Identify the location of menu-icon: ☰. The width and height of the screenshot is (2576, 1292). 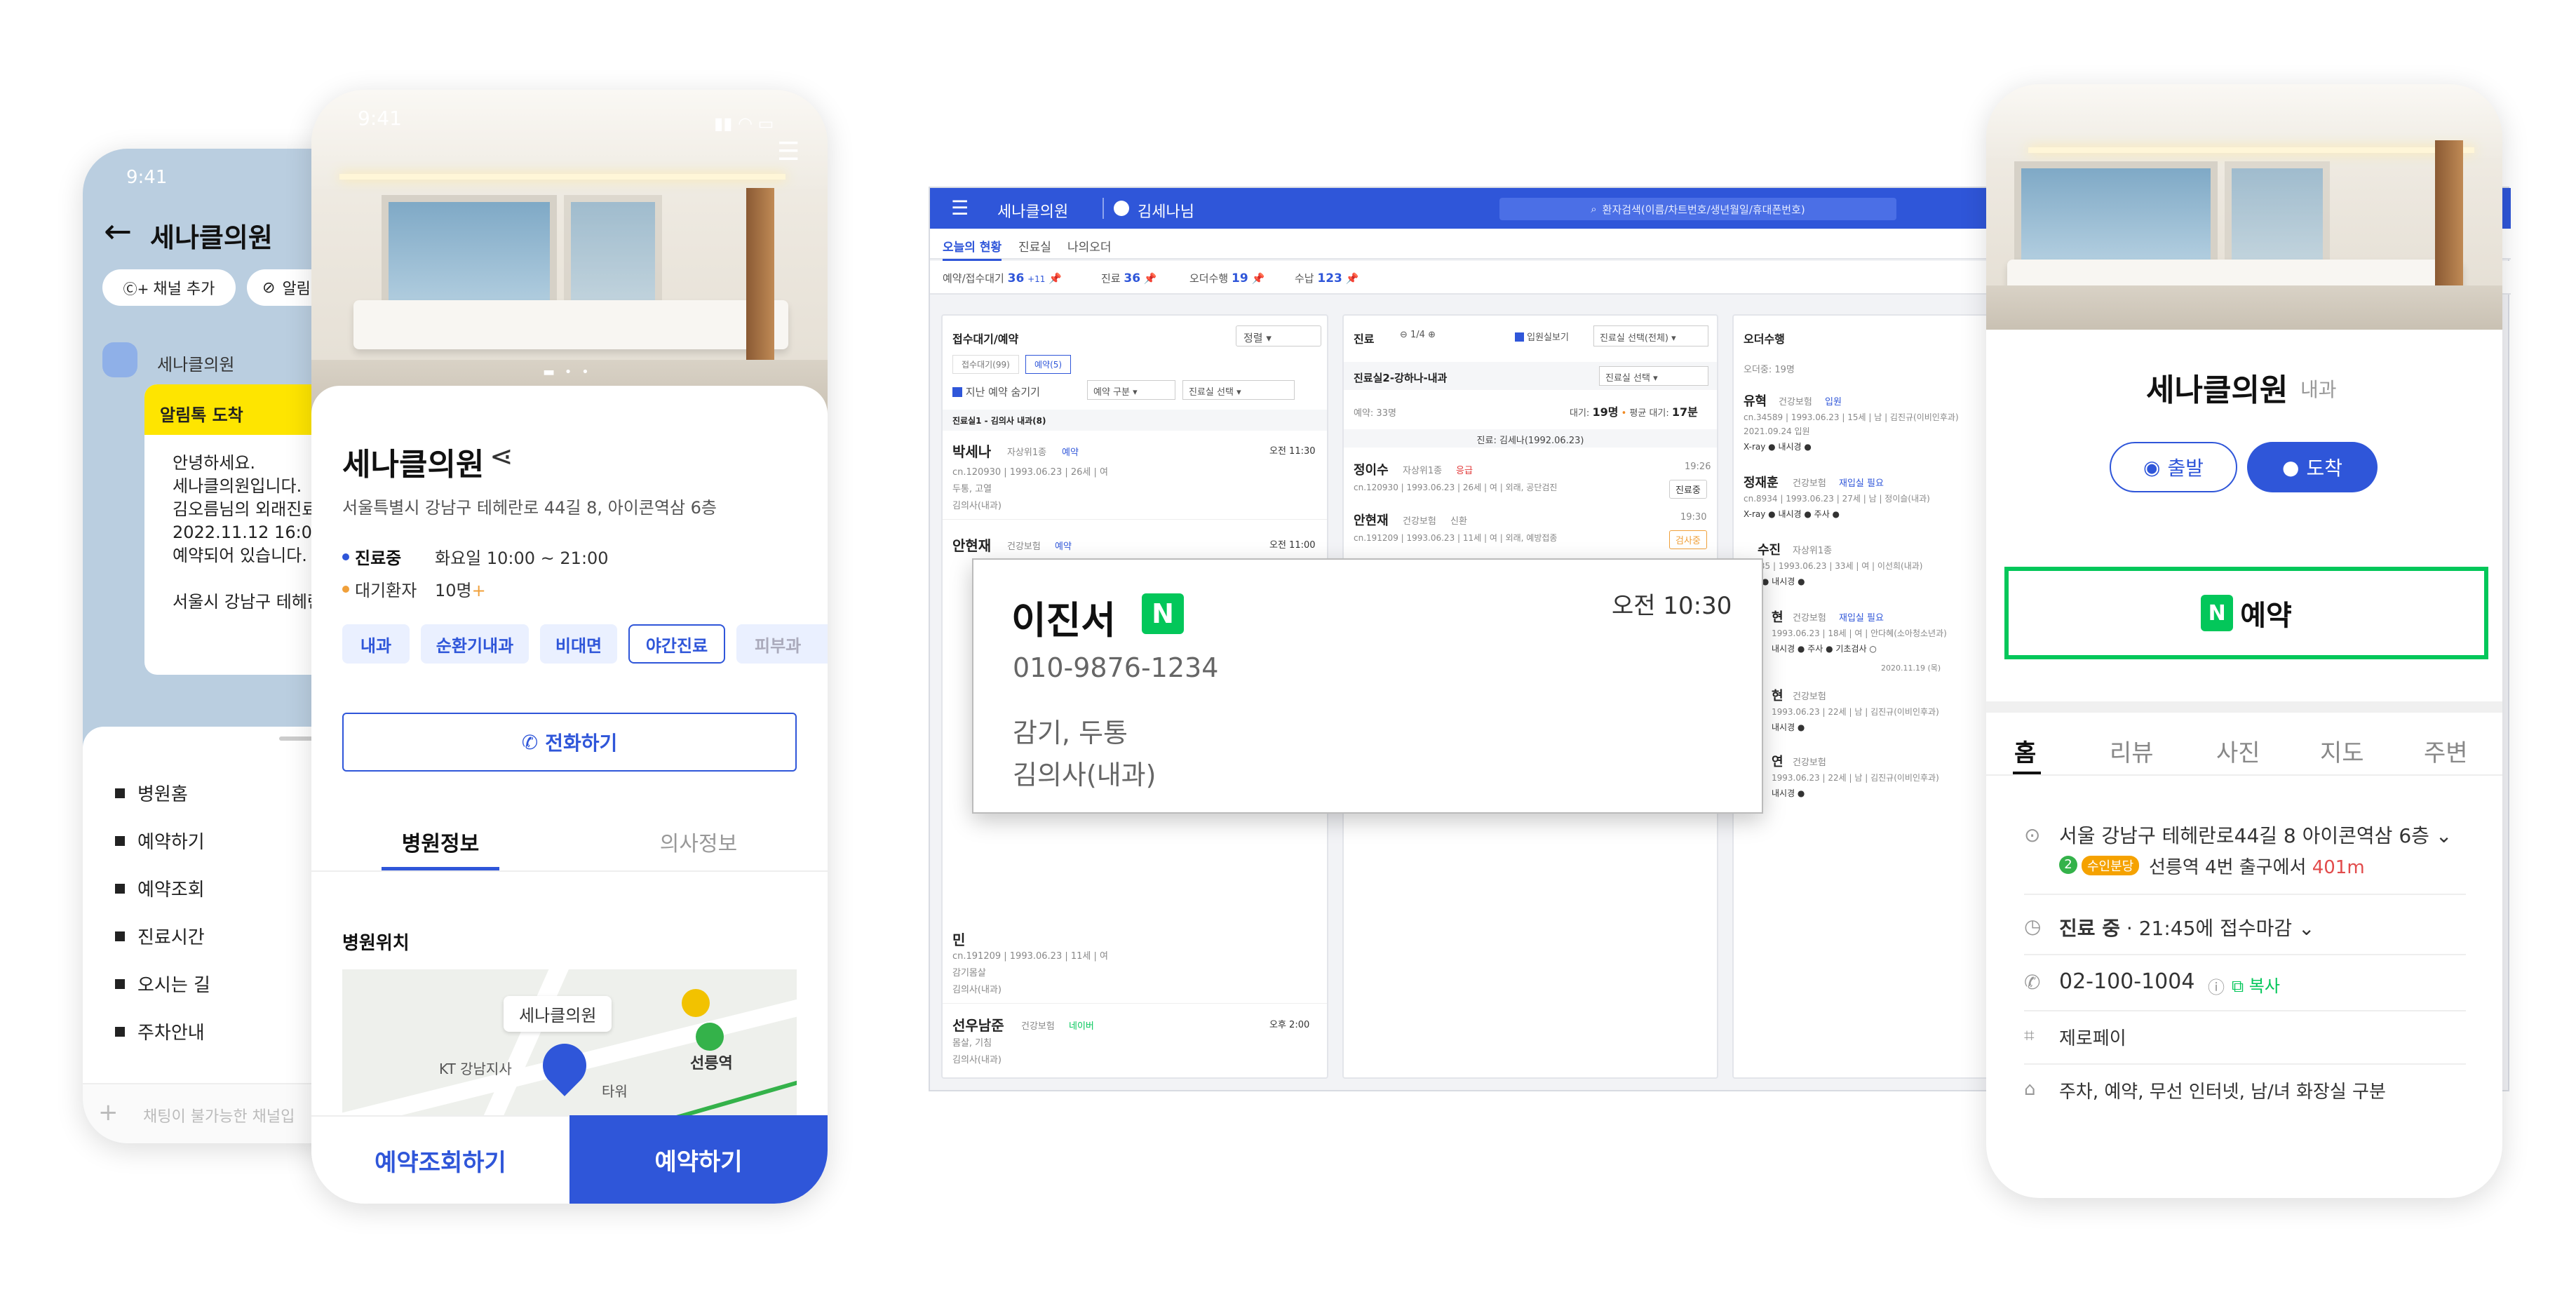
(788, 151).